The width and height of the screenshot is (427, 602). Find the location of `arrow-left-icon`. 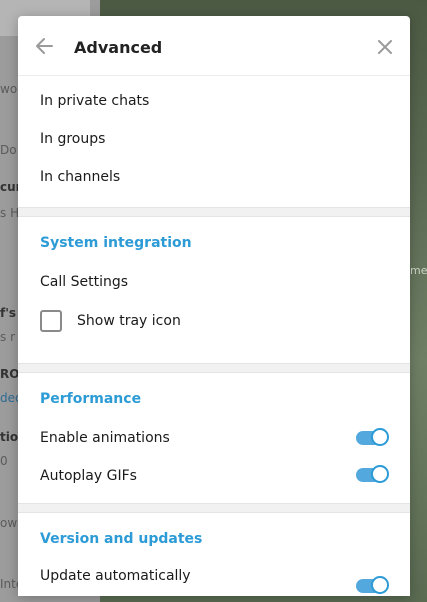

arrow-left-icon is located at coordinates (44, 46).